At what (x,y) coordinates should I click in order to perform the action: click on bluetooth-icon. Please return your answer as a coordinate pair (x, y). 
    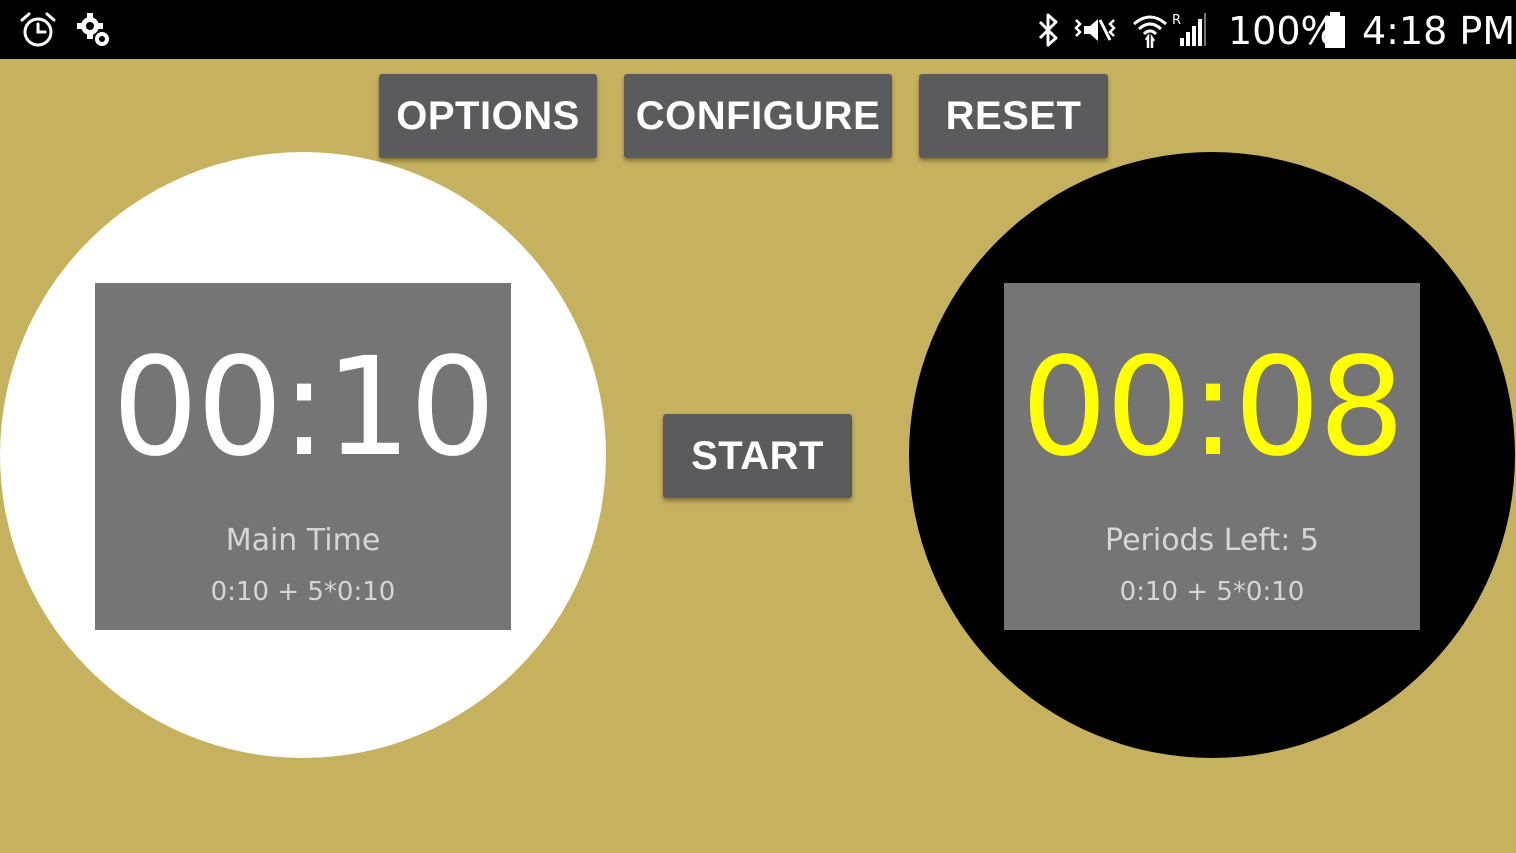
    Looking at the image, I should click on (1052, 30).